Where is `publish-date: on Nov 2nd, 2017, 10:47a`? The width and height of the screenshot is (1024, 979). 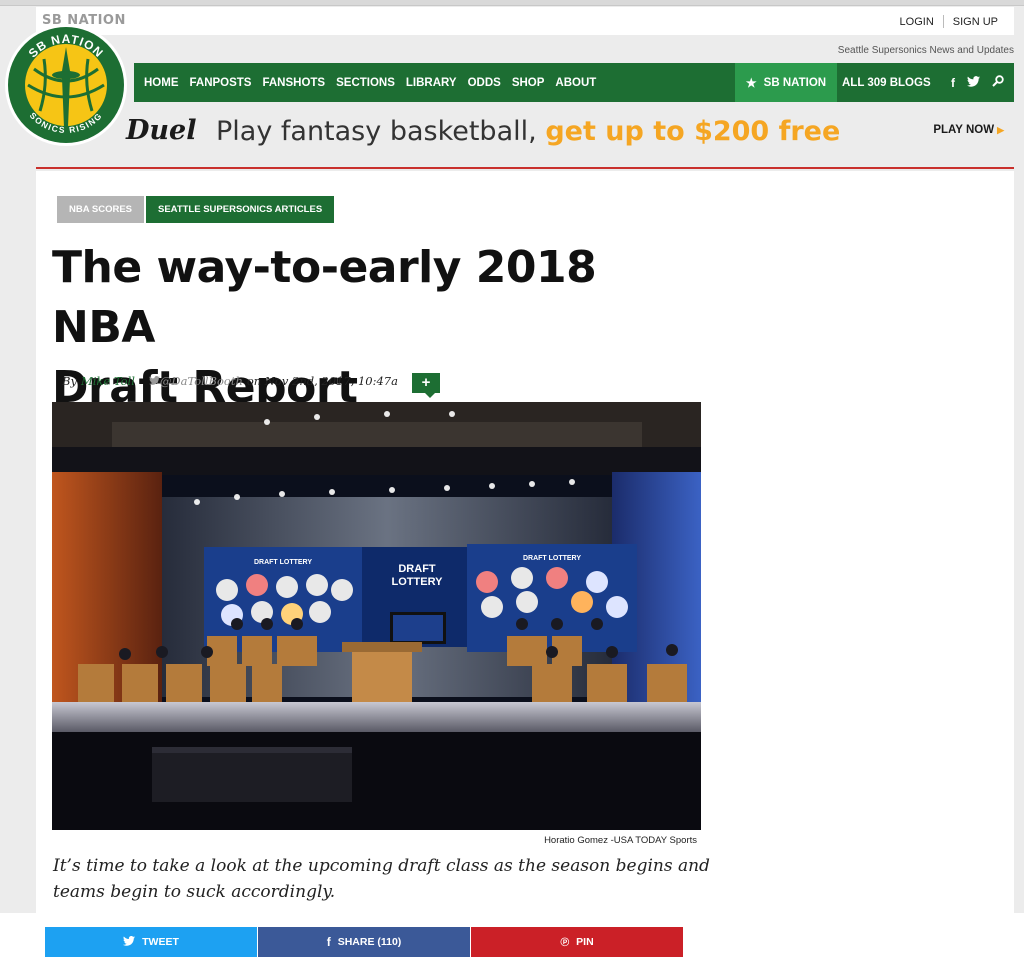
publish-date: on Nov 2nd, 2017, 10:47a is located at coordinates (322, 381).